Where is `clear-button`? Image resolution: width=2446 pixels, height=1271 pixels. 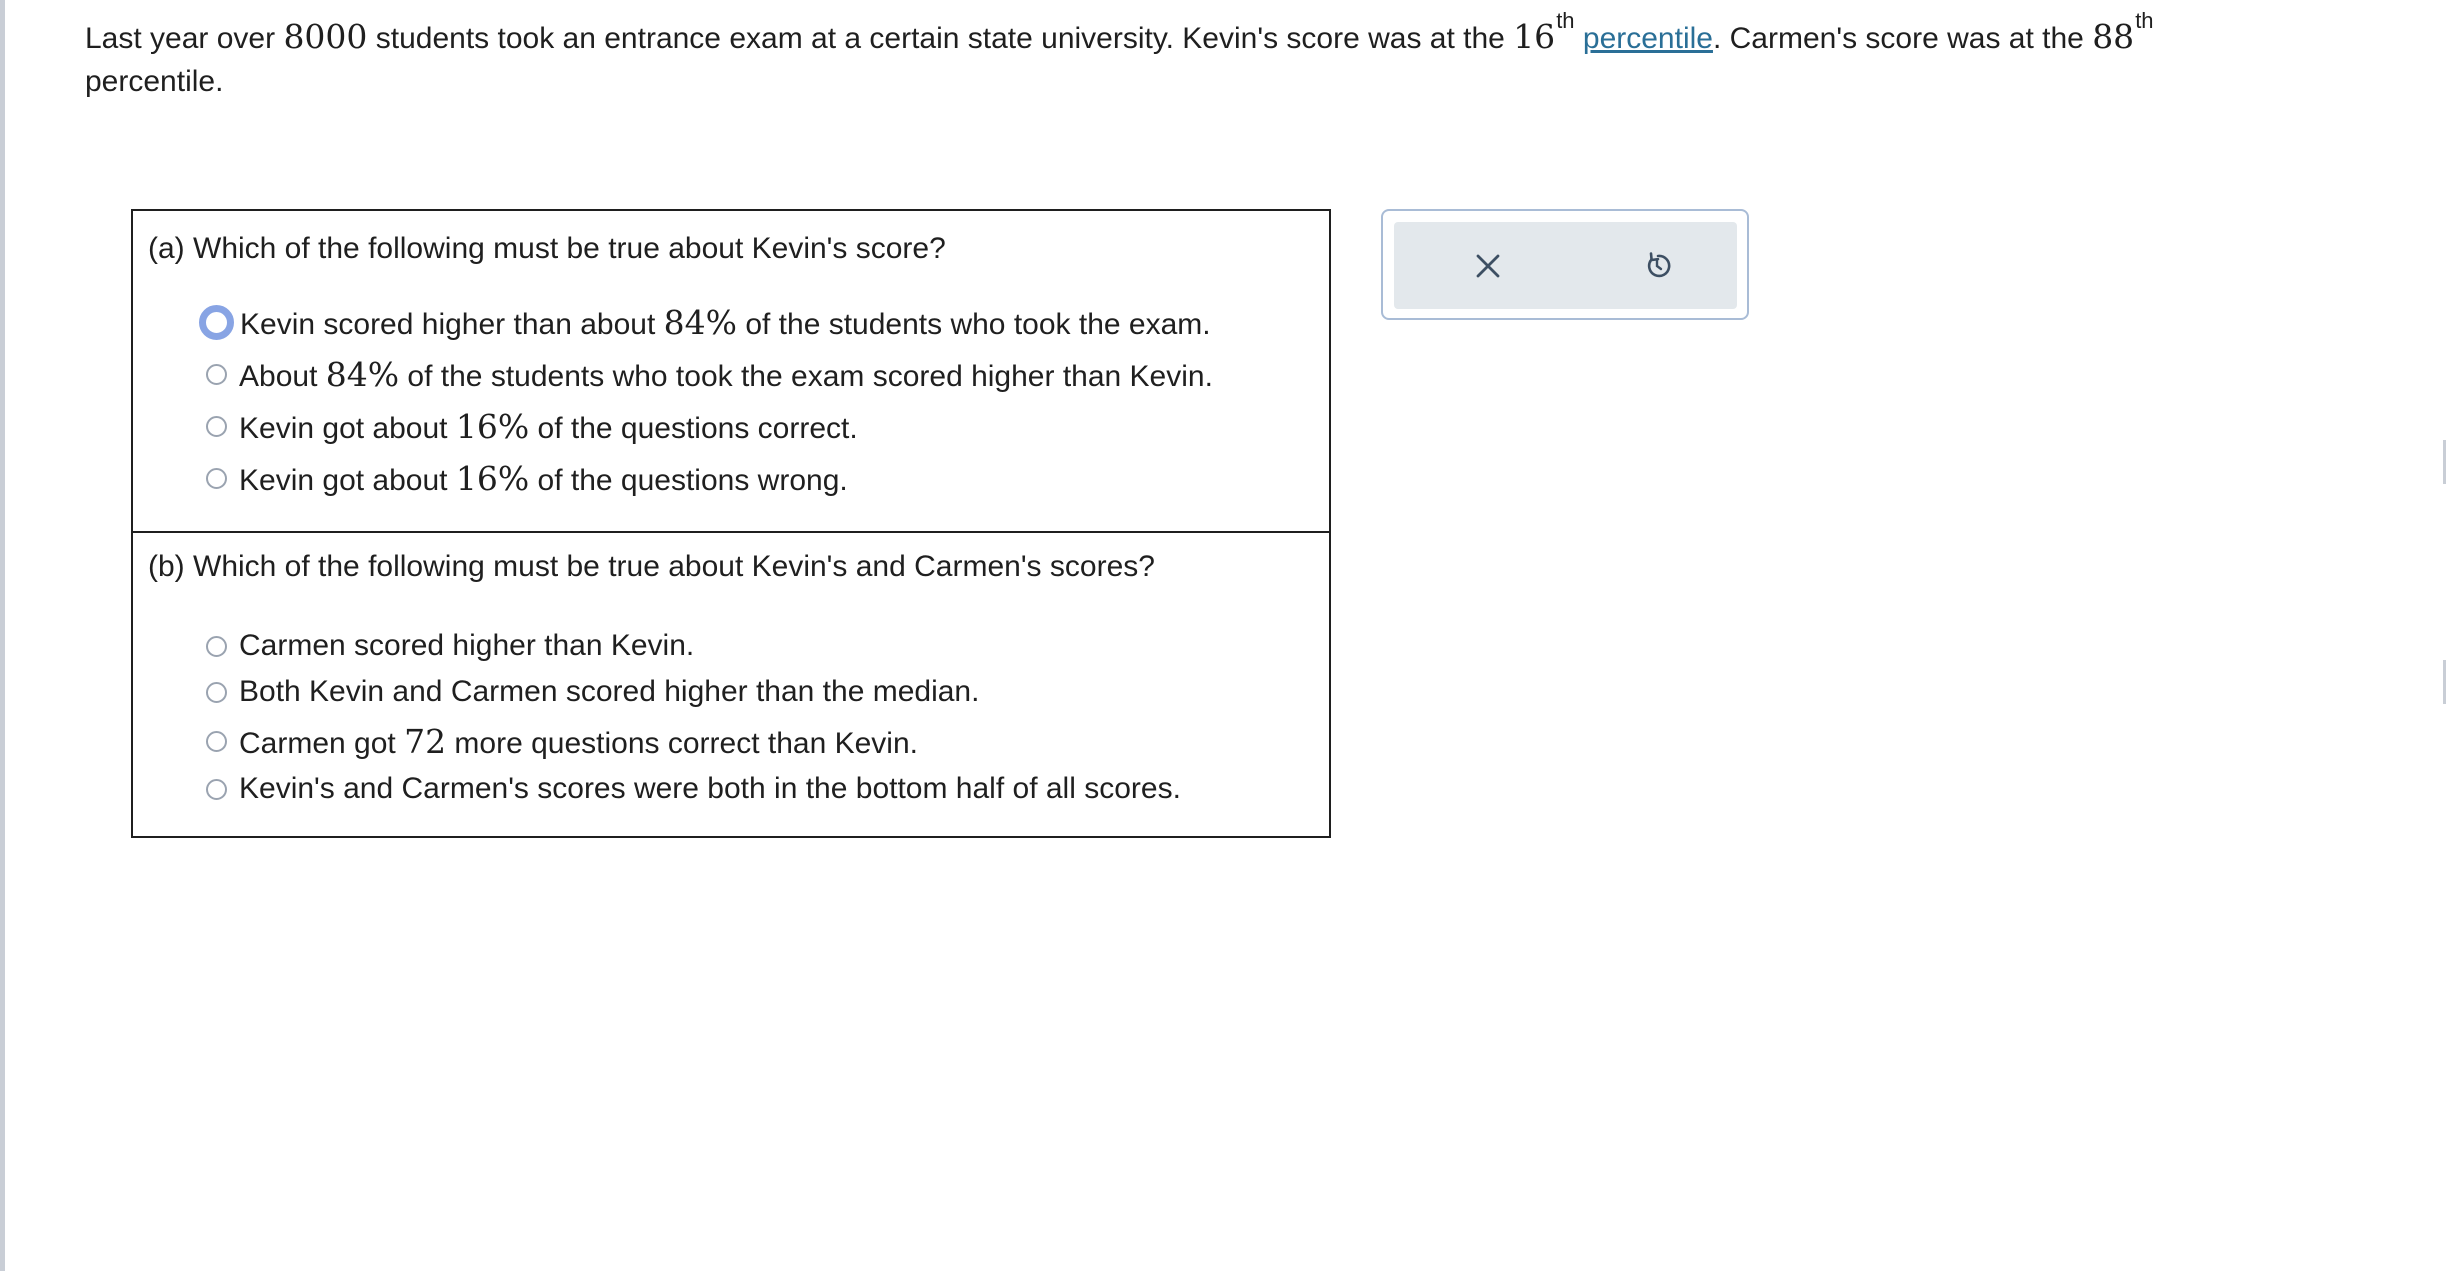 clear-button is located at coordinates (1488, 266).